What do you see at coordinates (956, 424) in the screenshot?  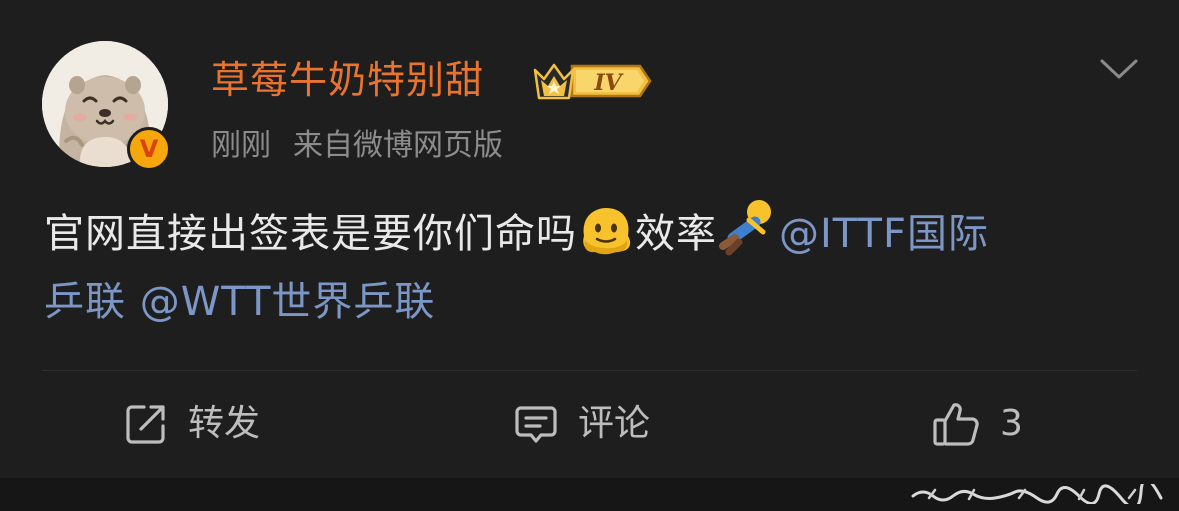 I see `thumbs-up-icon` at bounding box center [956, 424].